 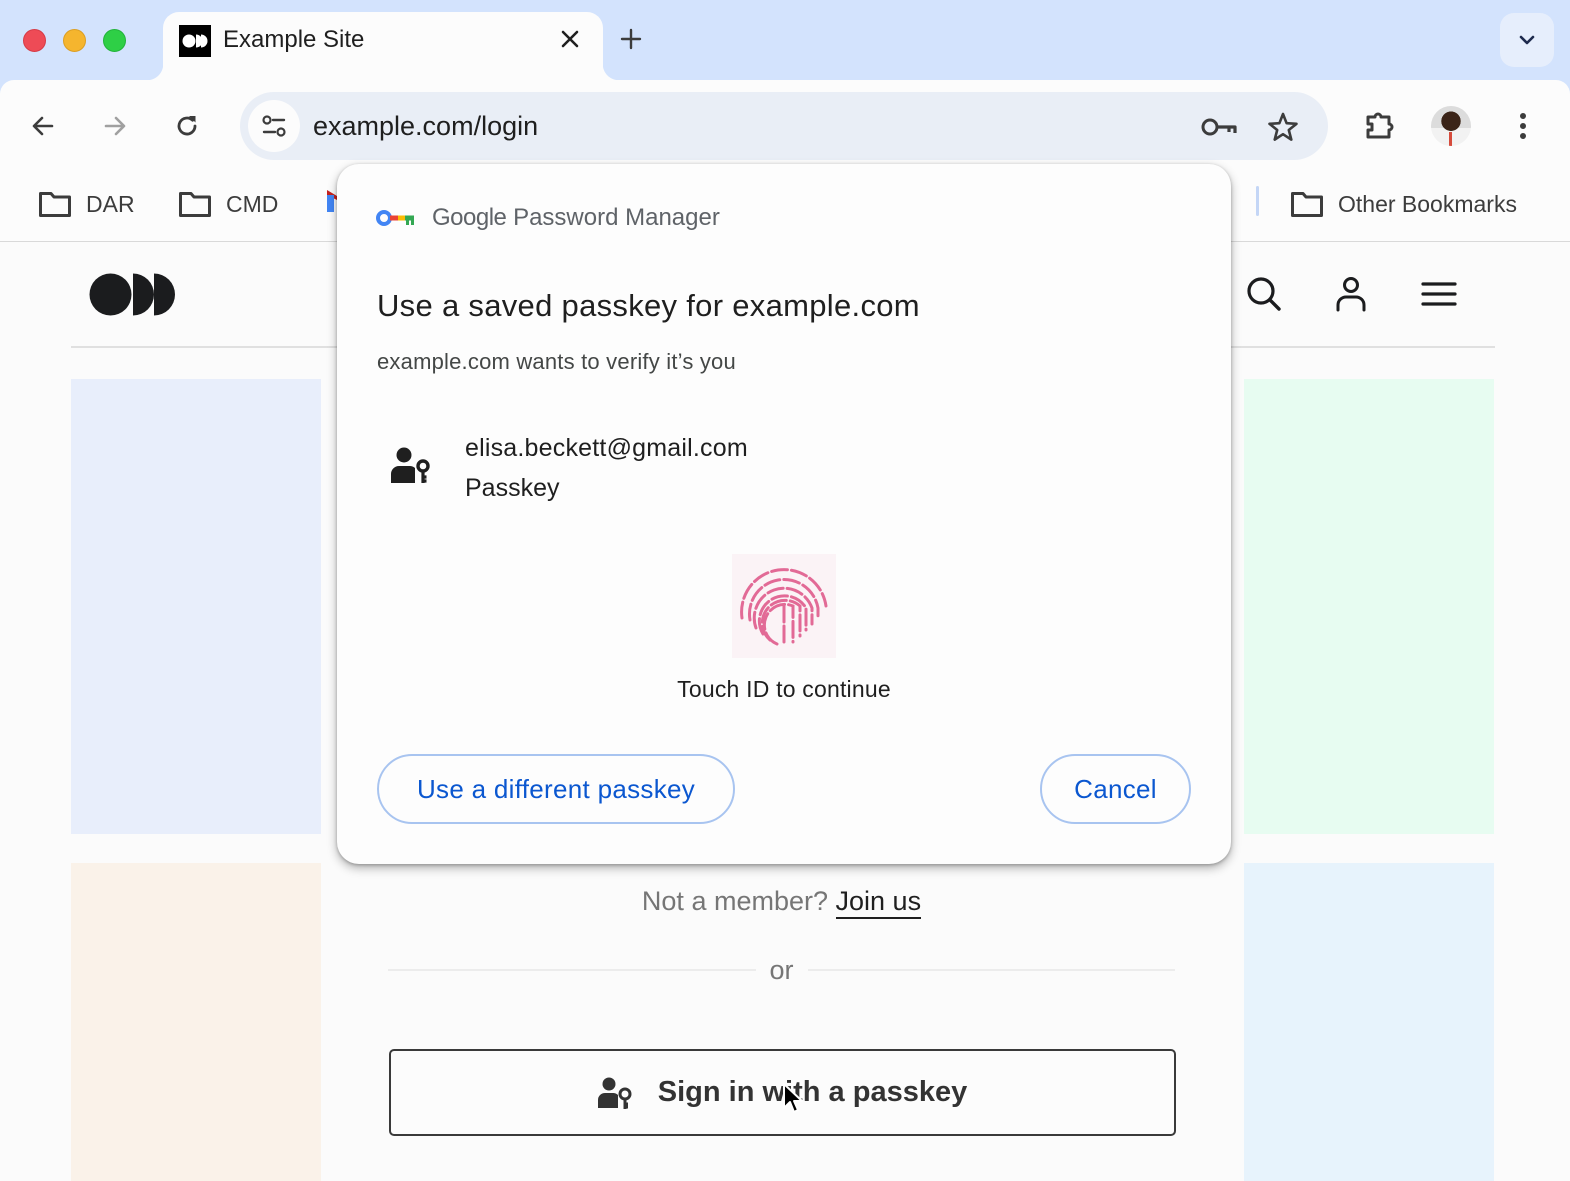 I want to click on account-button, so click(x=1351, y=294).